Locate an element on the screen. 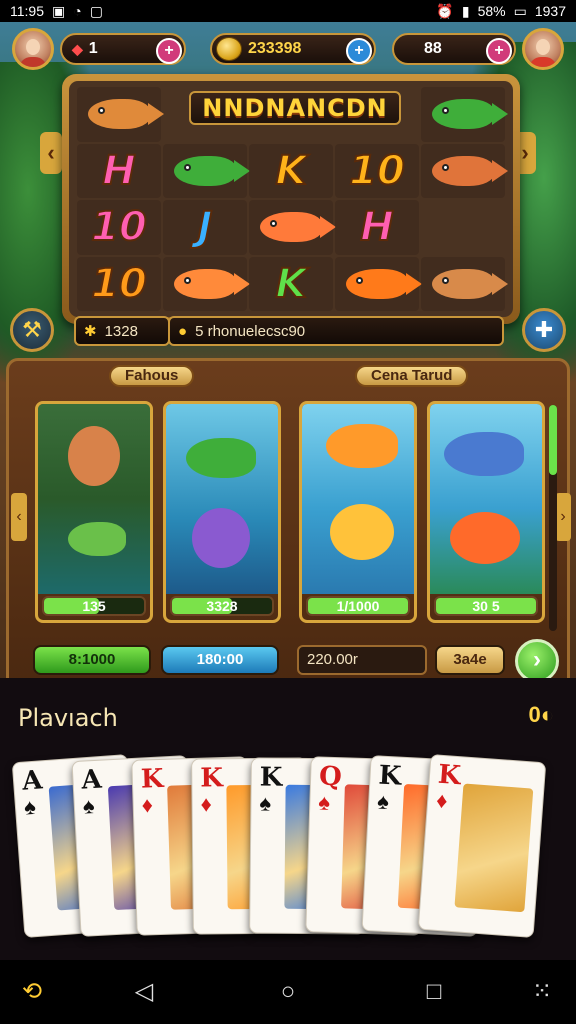  creature-card-3: 1/1000 is located at coordinates (358, 512).